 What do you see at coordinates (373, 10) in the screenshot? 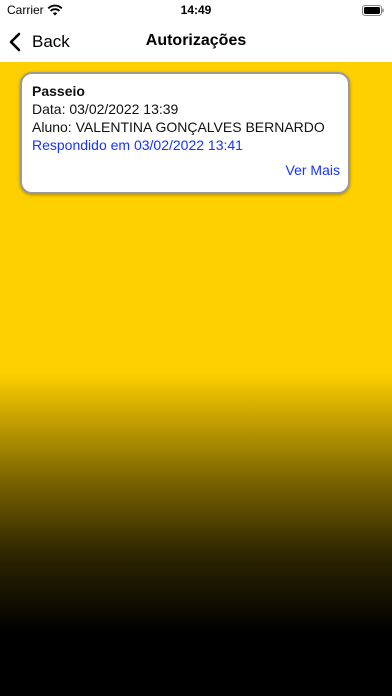
I see `battery-icon` at bounding box center [373, 10].